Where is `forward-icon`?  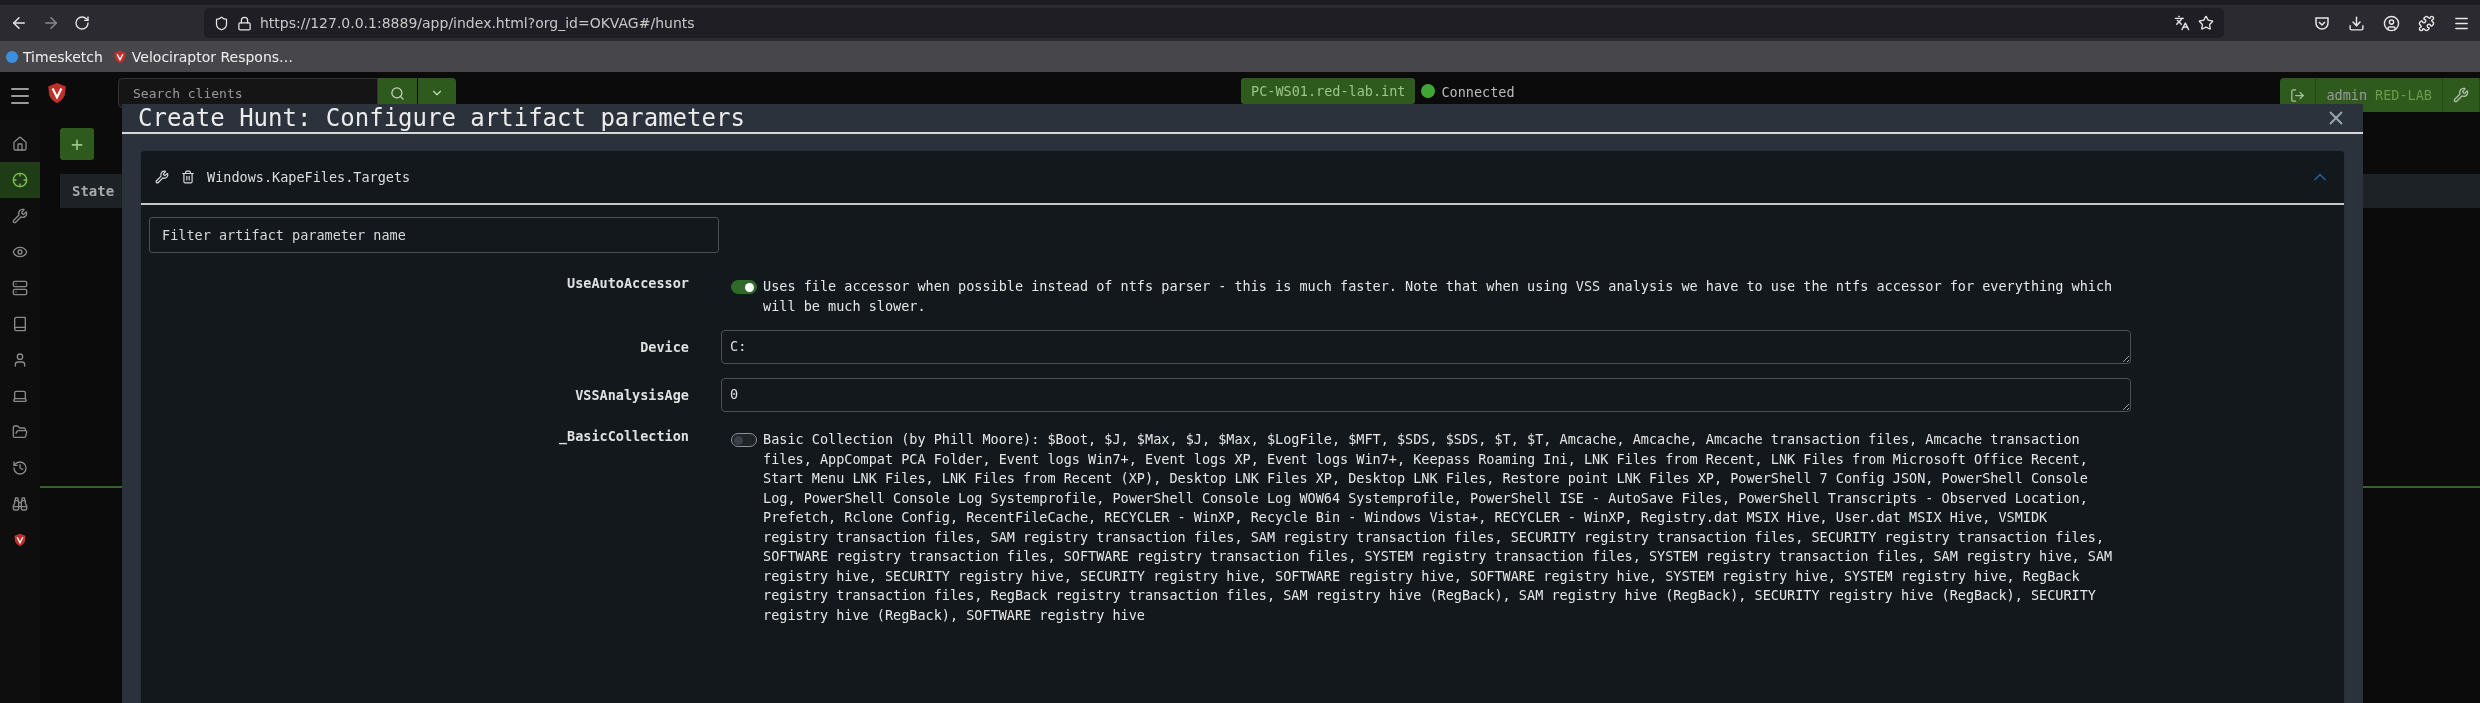
forward-icon is located at coordinates (51, 23).